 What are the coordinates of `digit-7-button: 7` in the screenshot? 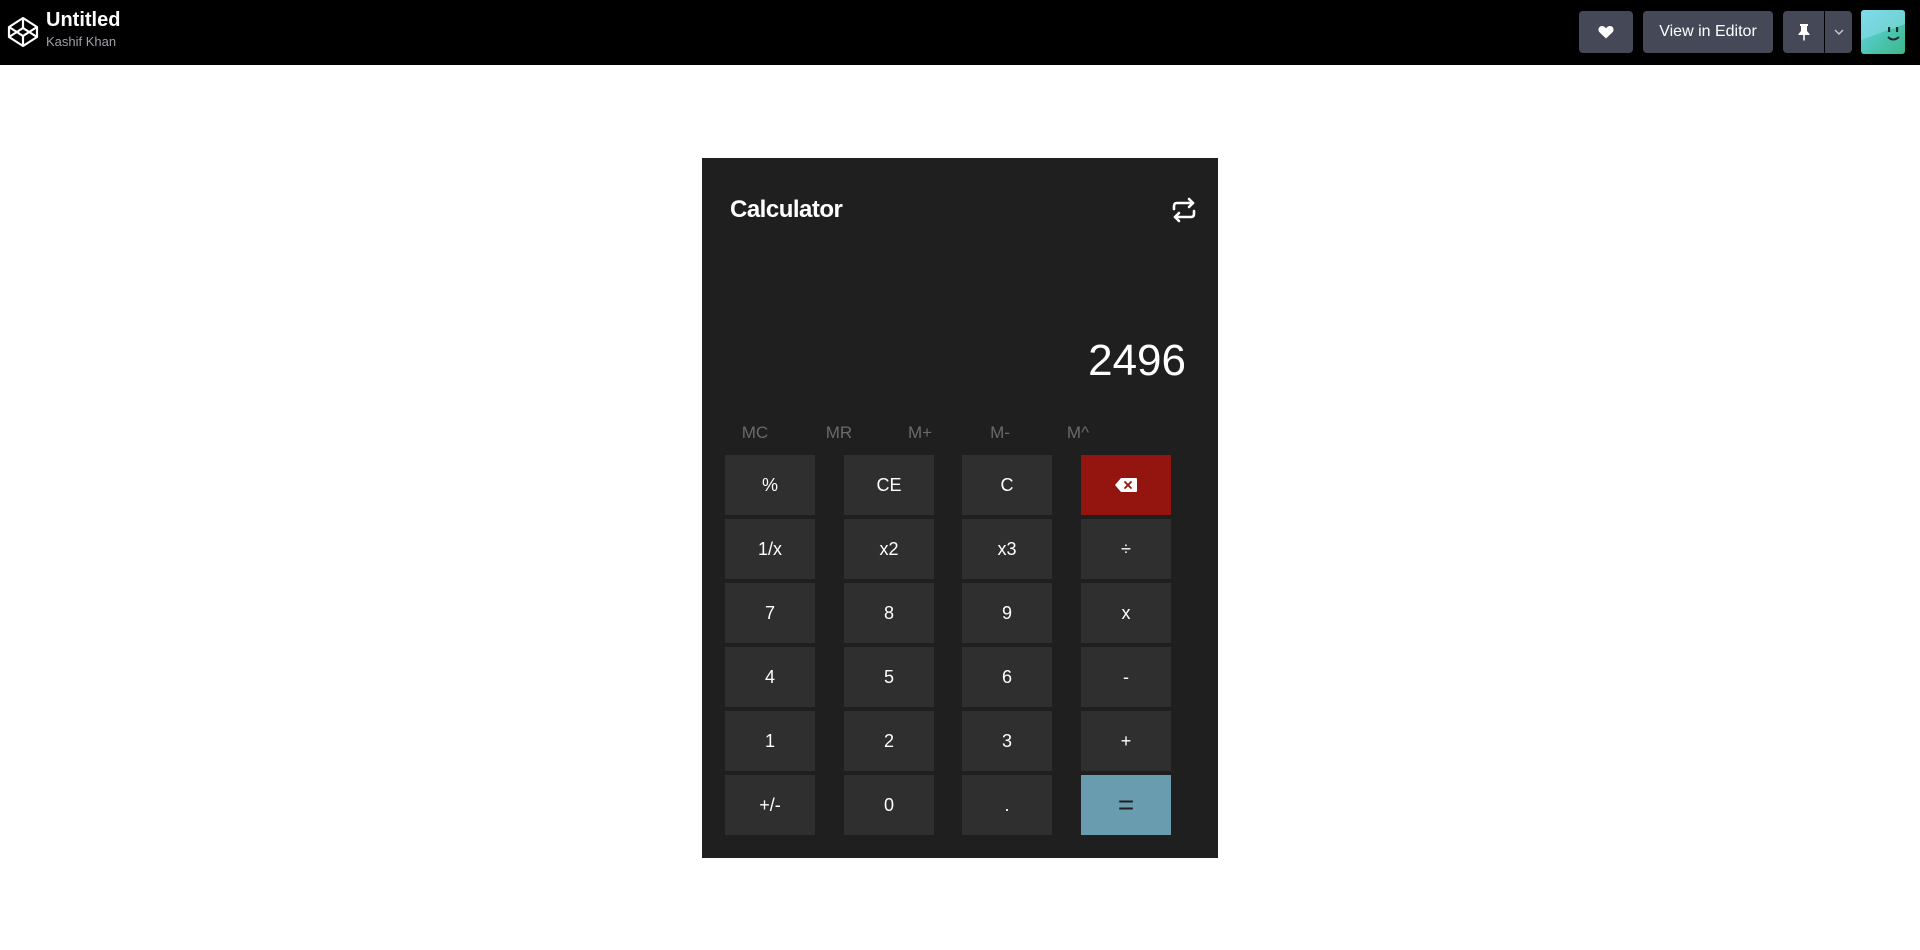 It's located at (770, 613).